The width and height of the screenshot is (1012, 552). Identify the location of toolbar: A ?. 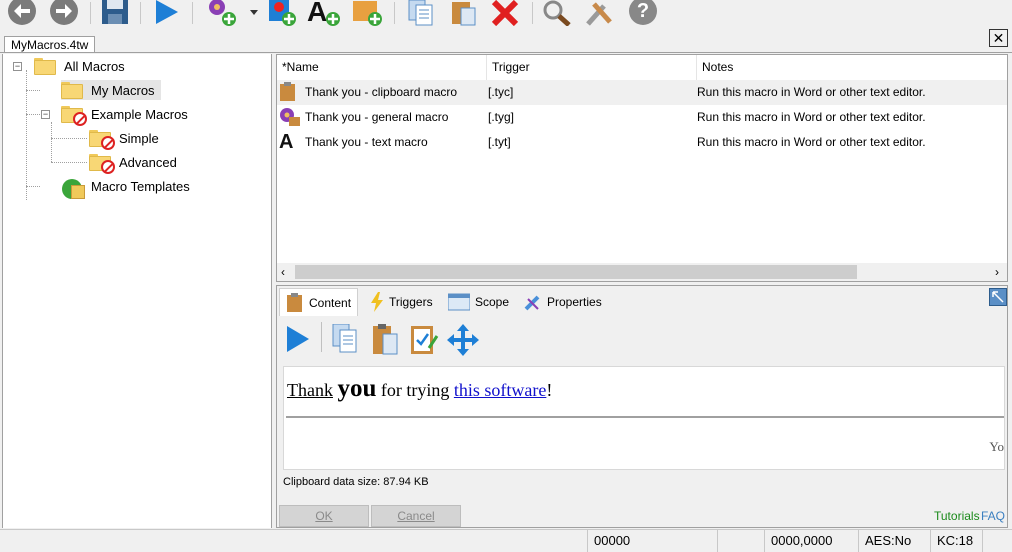
(506, 15).